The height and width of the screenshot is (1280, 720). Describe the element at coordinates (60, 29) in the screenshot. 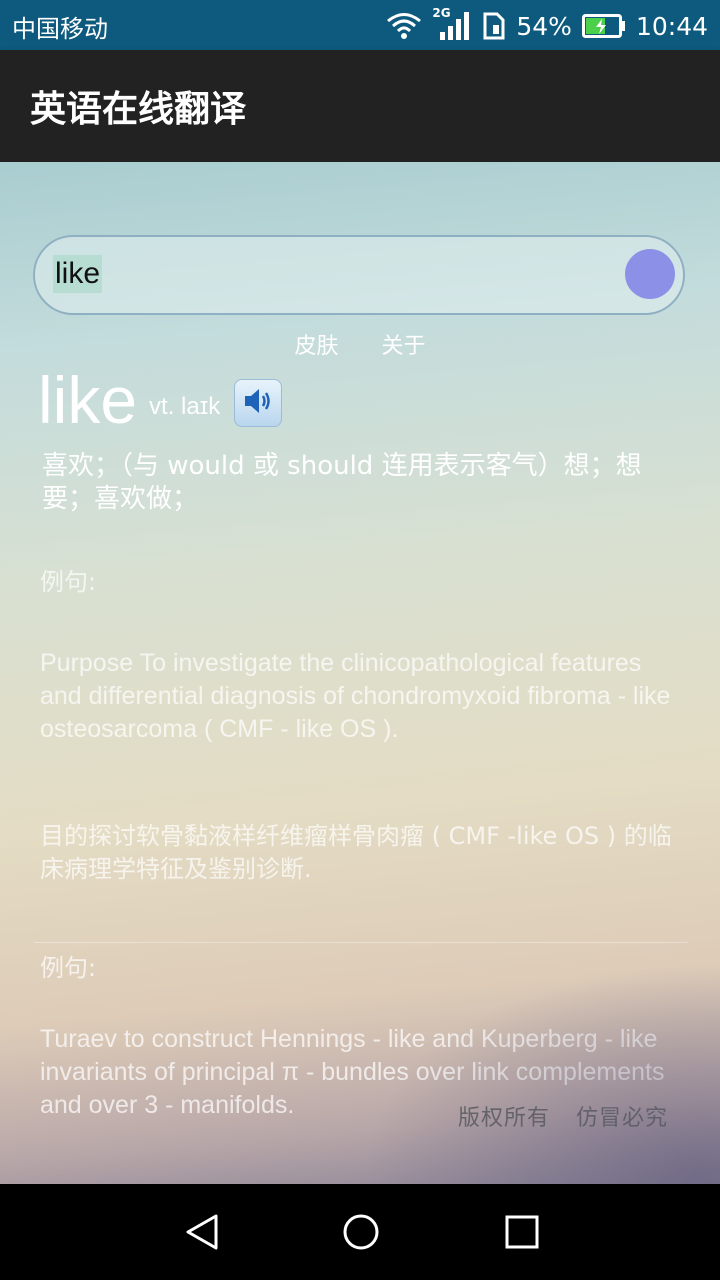

I see `carrier-name: 中国移动` at that location.